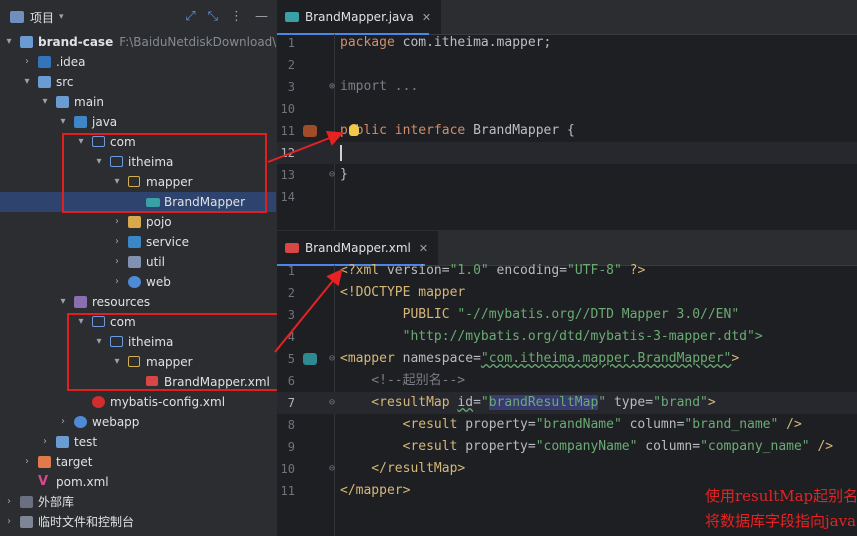 This screenshot has height=536, width=857. I want to click on code-line: 1 package com.itheima.mapper;, so click(567, 43).